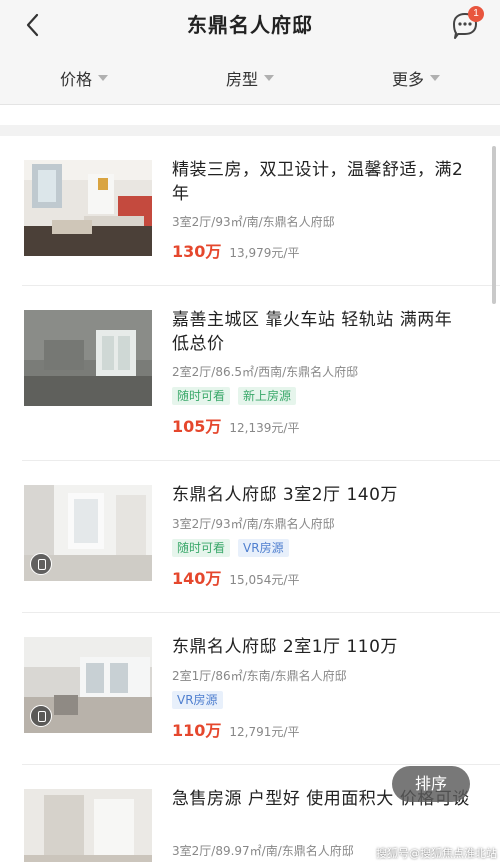 The height and width of the screenshot is (862, 500). Describe the element at coordinates (264, 253) in the screenshot. I see `unit-price: 13,979元/平` at that location.